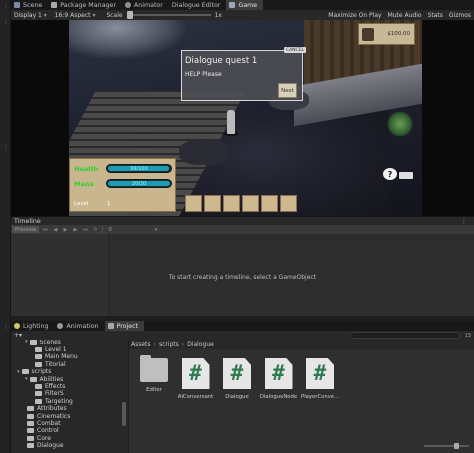 The image size is (474, 453). What do you see at coordinates (198, 5) in the screenshot?
I see `tab-dialogue-editor: Dialogue Editor` at bounding box center [198, 5].